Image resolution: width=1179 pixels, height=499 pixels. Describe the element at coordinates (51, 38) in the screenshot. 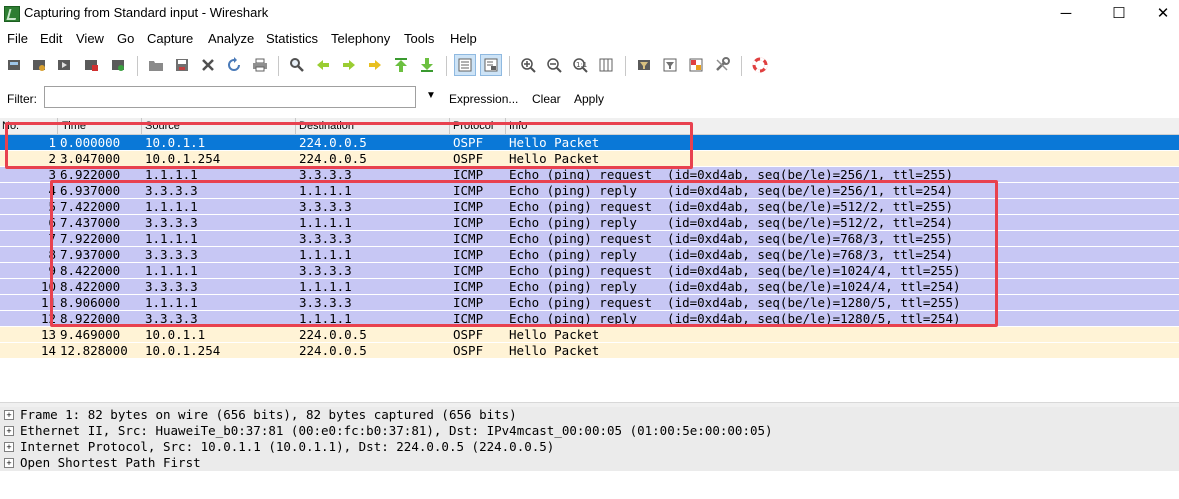

I see `menu-edit: Edit` at that location.